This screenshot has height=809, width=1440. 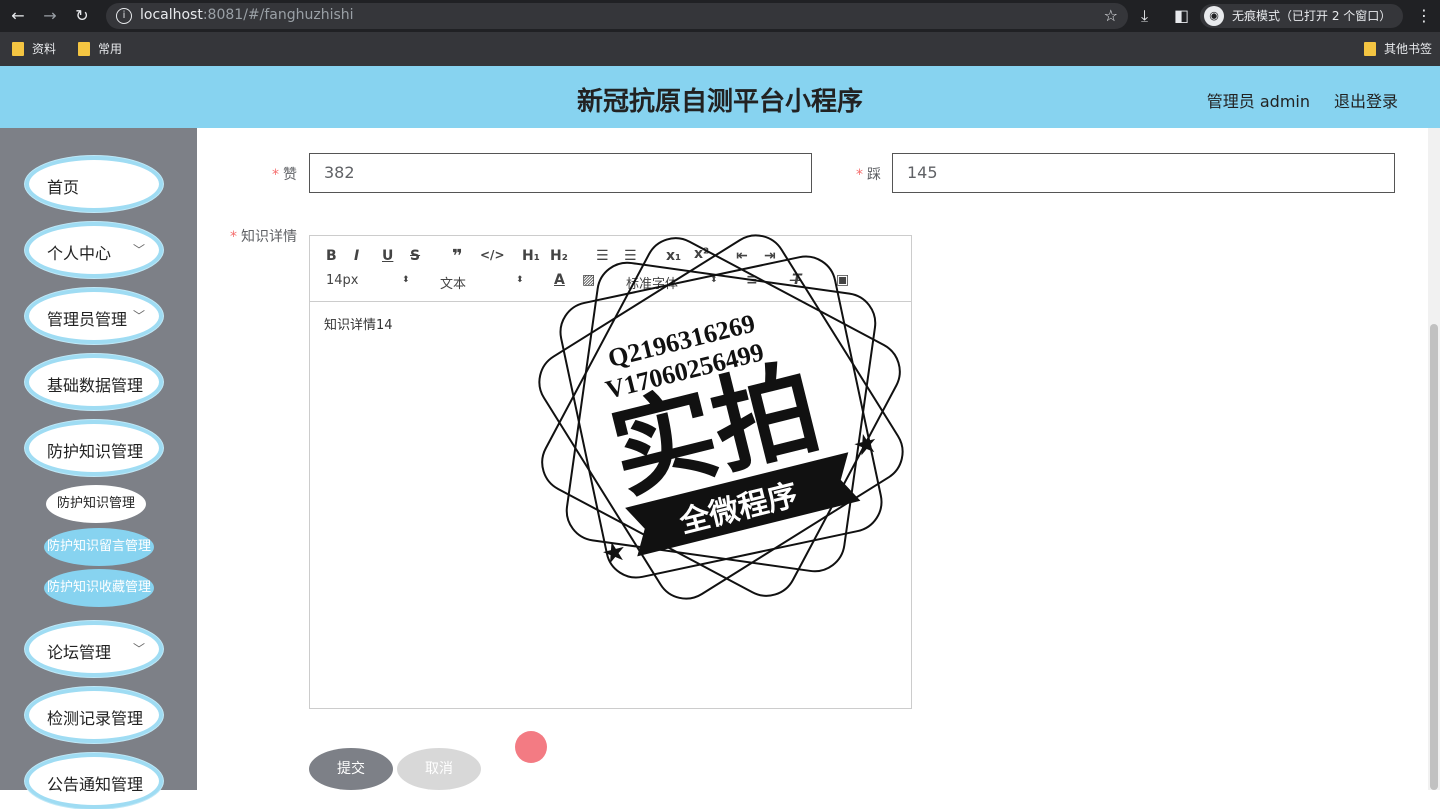 What do you see at coordinates (439, 769) in the screenshot?
I see `cancel-button: 取消` at bounding box center [439, 769].